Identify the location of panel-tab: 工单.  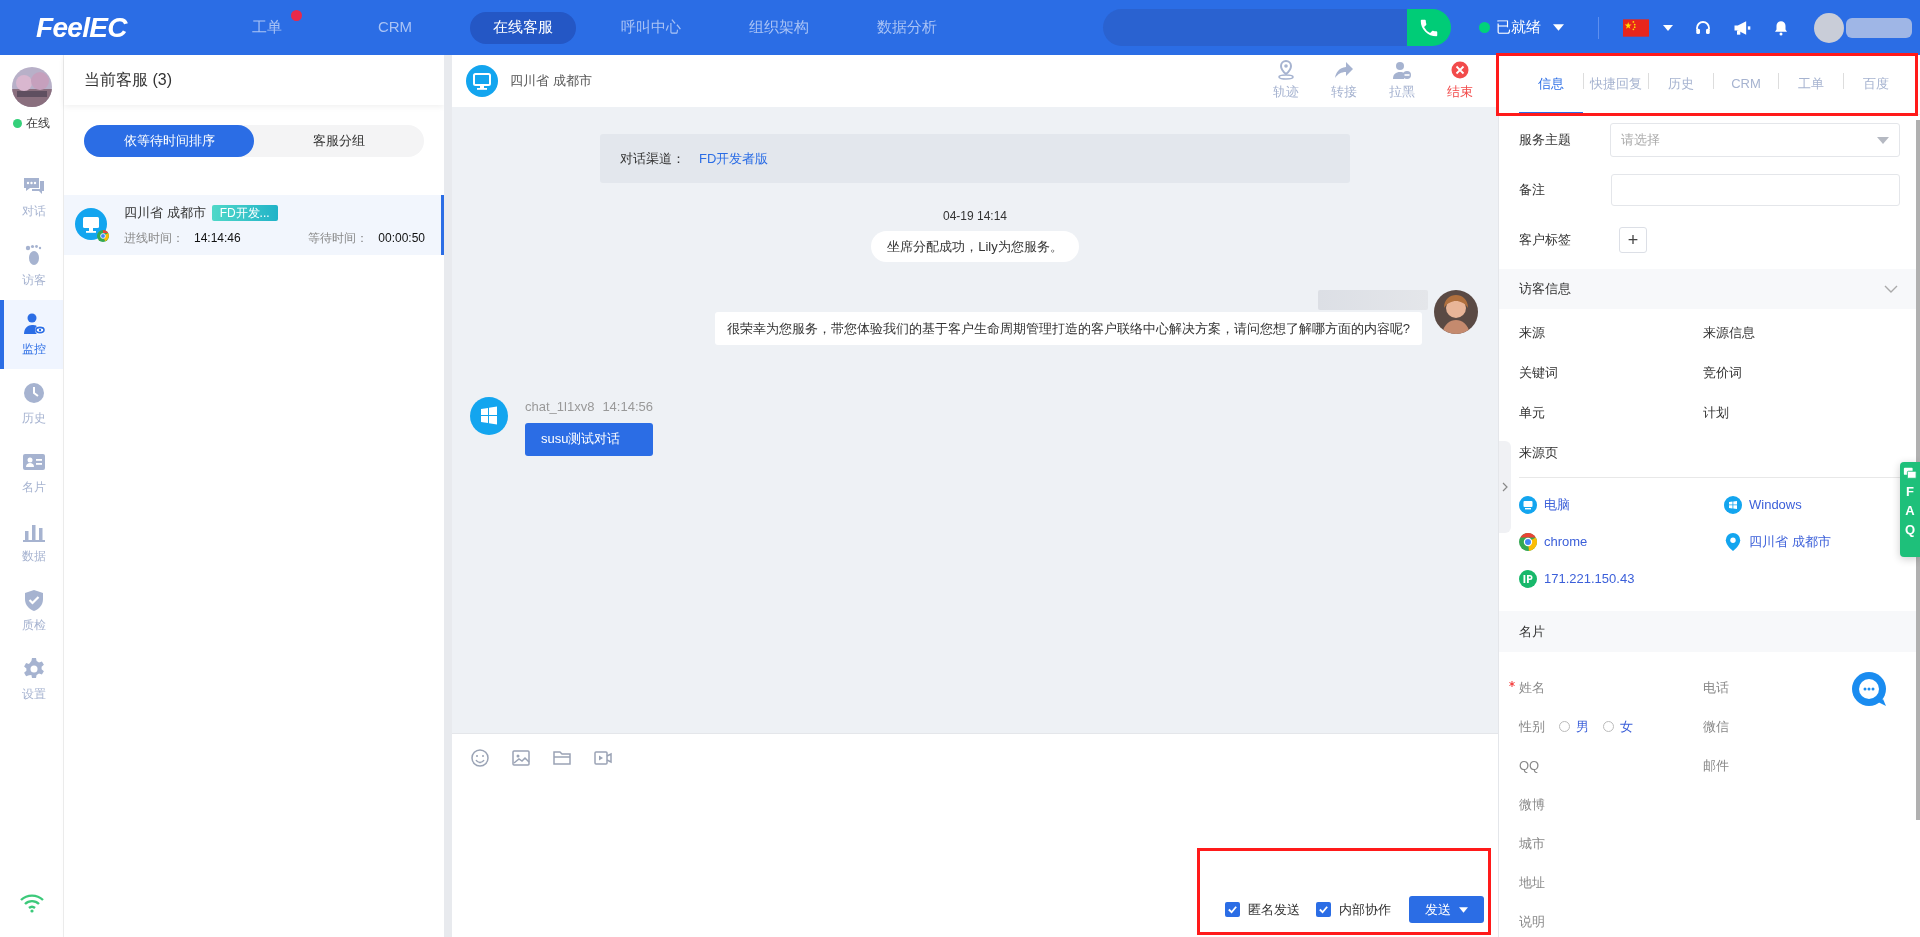
(1811, 90).